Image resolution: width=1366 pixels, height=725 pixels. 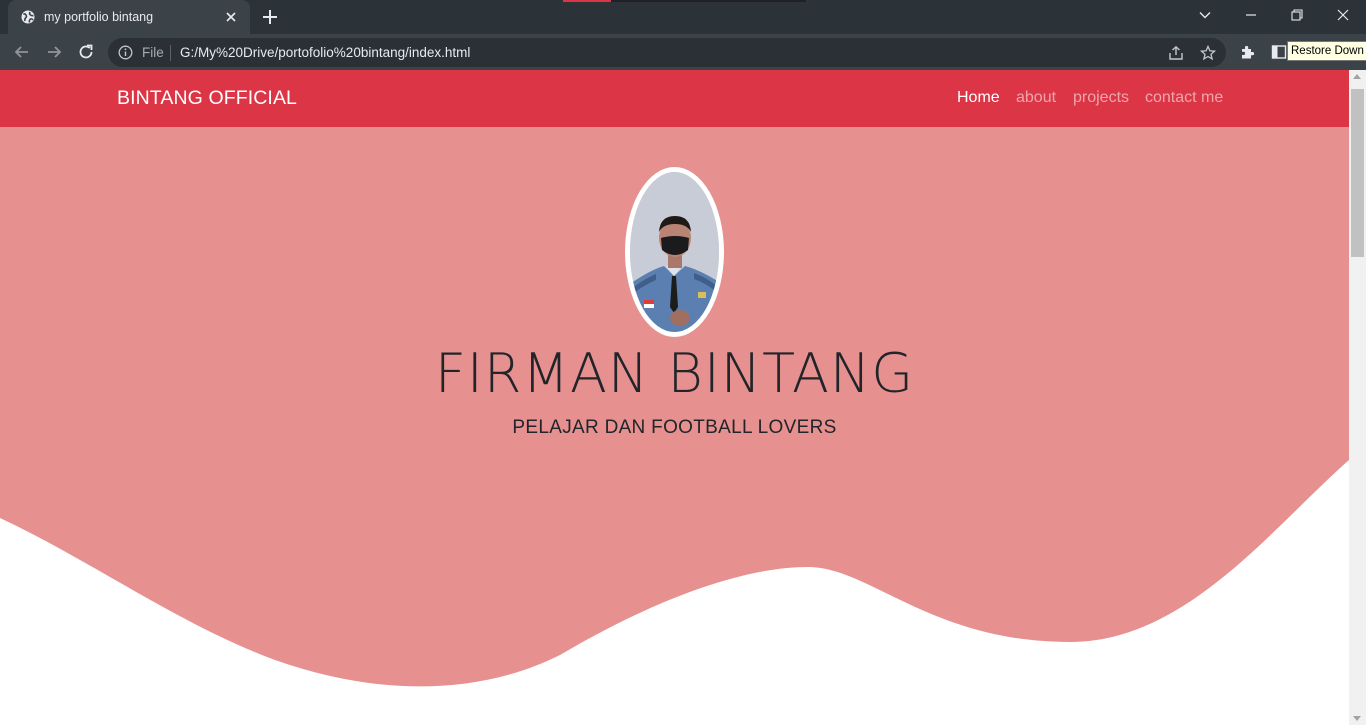 I want to click on file-label: File, so click(x=153, y=52).